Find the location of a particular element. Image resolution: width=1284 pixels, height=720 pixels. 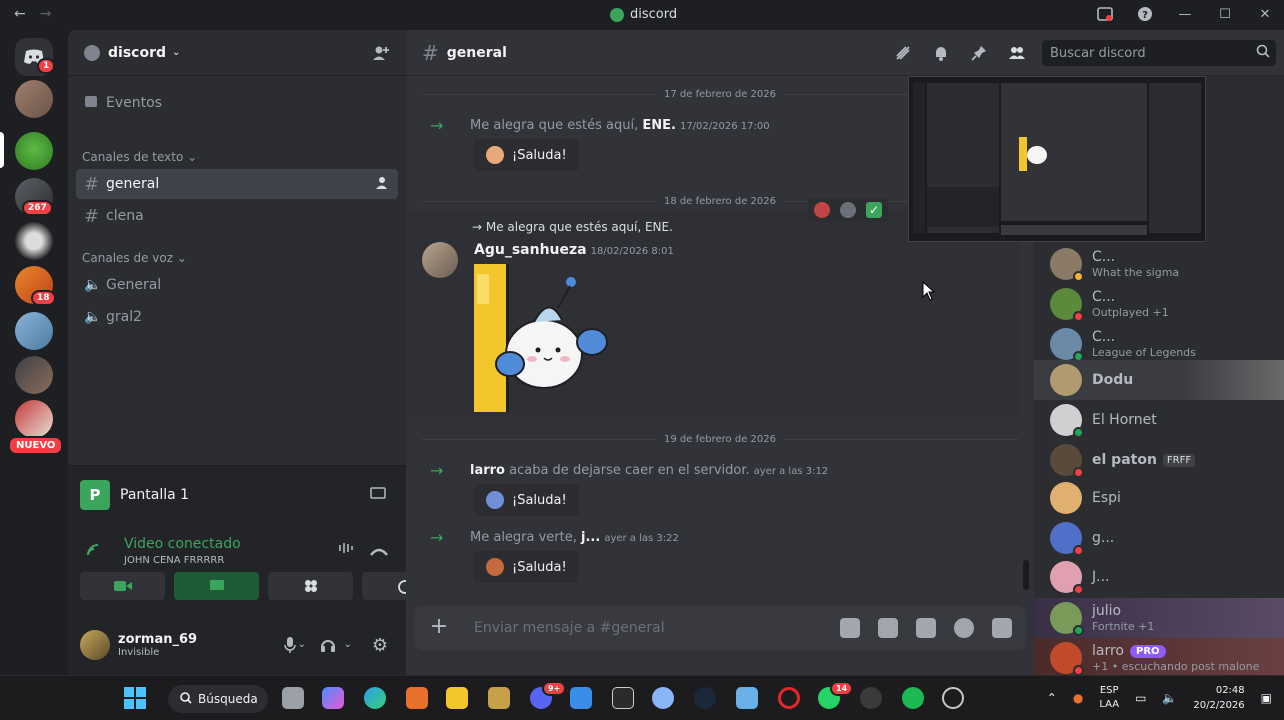

voice-channels-category: Canales de voz ⌄ is located at coordinates (134, 258).